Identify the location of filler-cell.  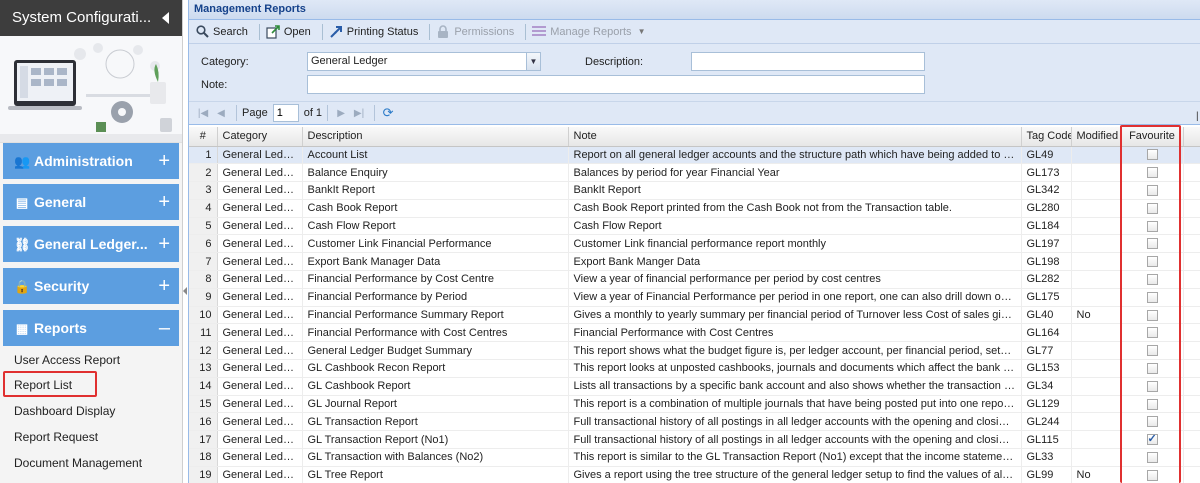
(1191, 368).